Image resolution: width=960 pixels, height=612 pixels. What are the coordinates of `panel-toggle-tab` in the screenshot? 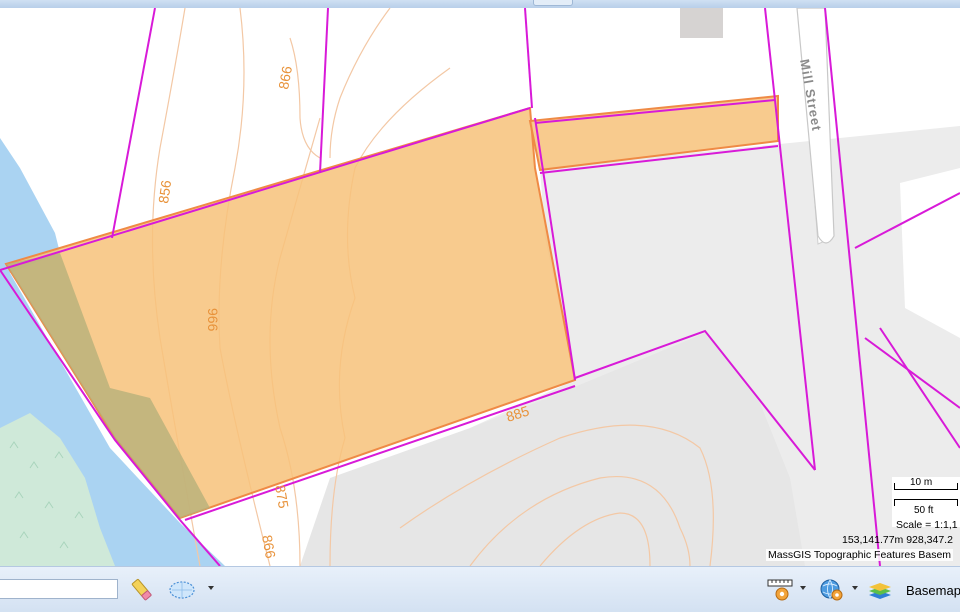 It's located at (553, 3).